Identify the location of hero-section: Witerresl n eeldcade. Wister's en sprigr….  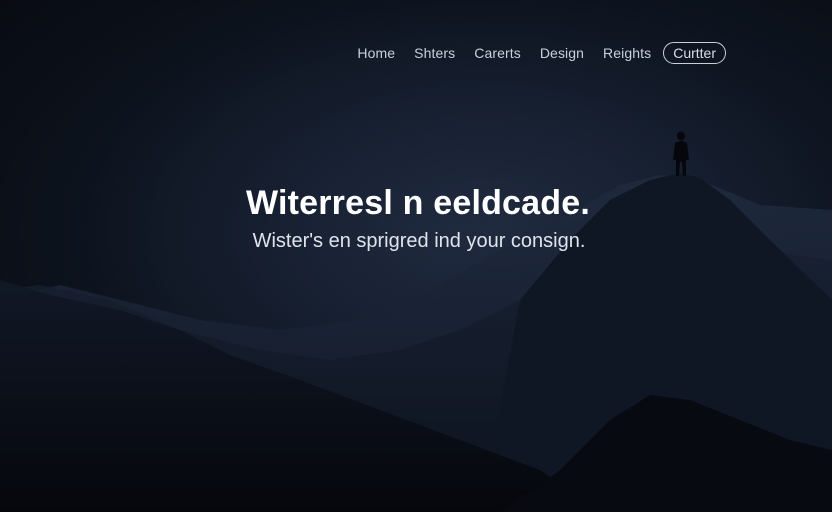
(416, 218).